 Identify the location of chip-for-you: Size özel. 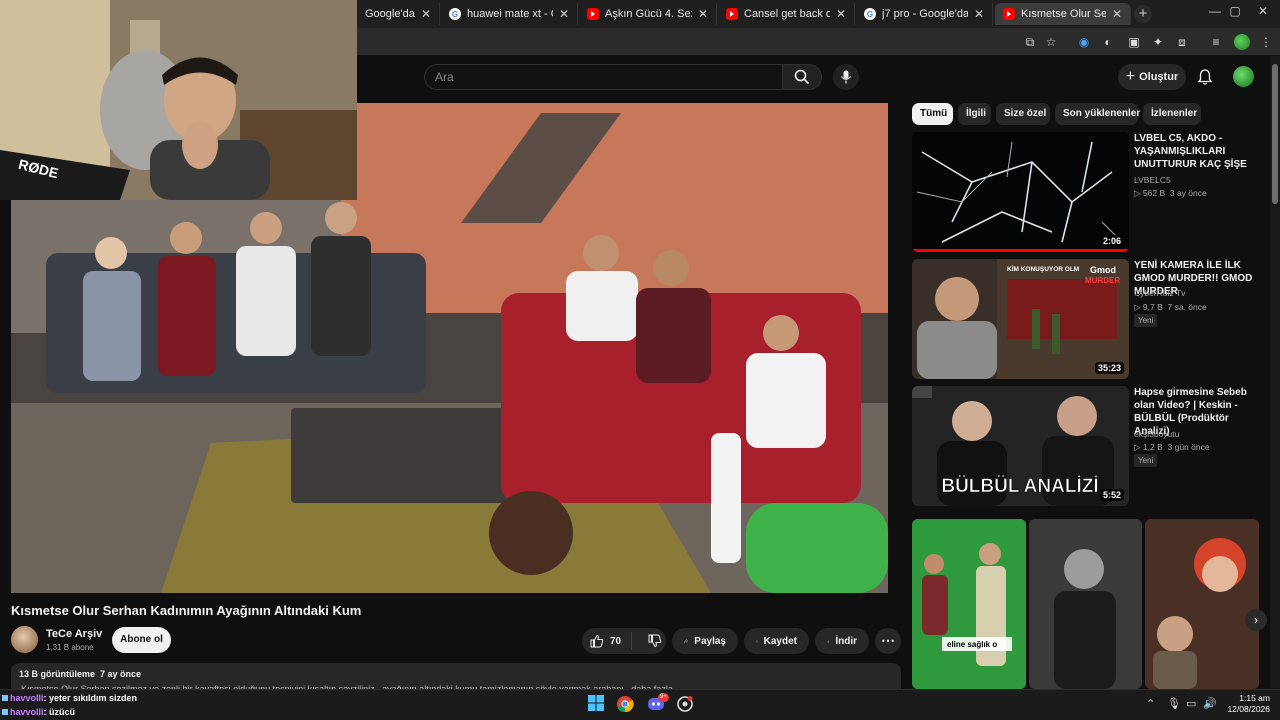
(1023, 114).